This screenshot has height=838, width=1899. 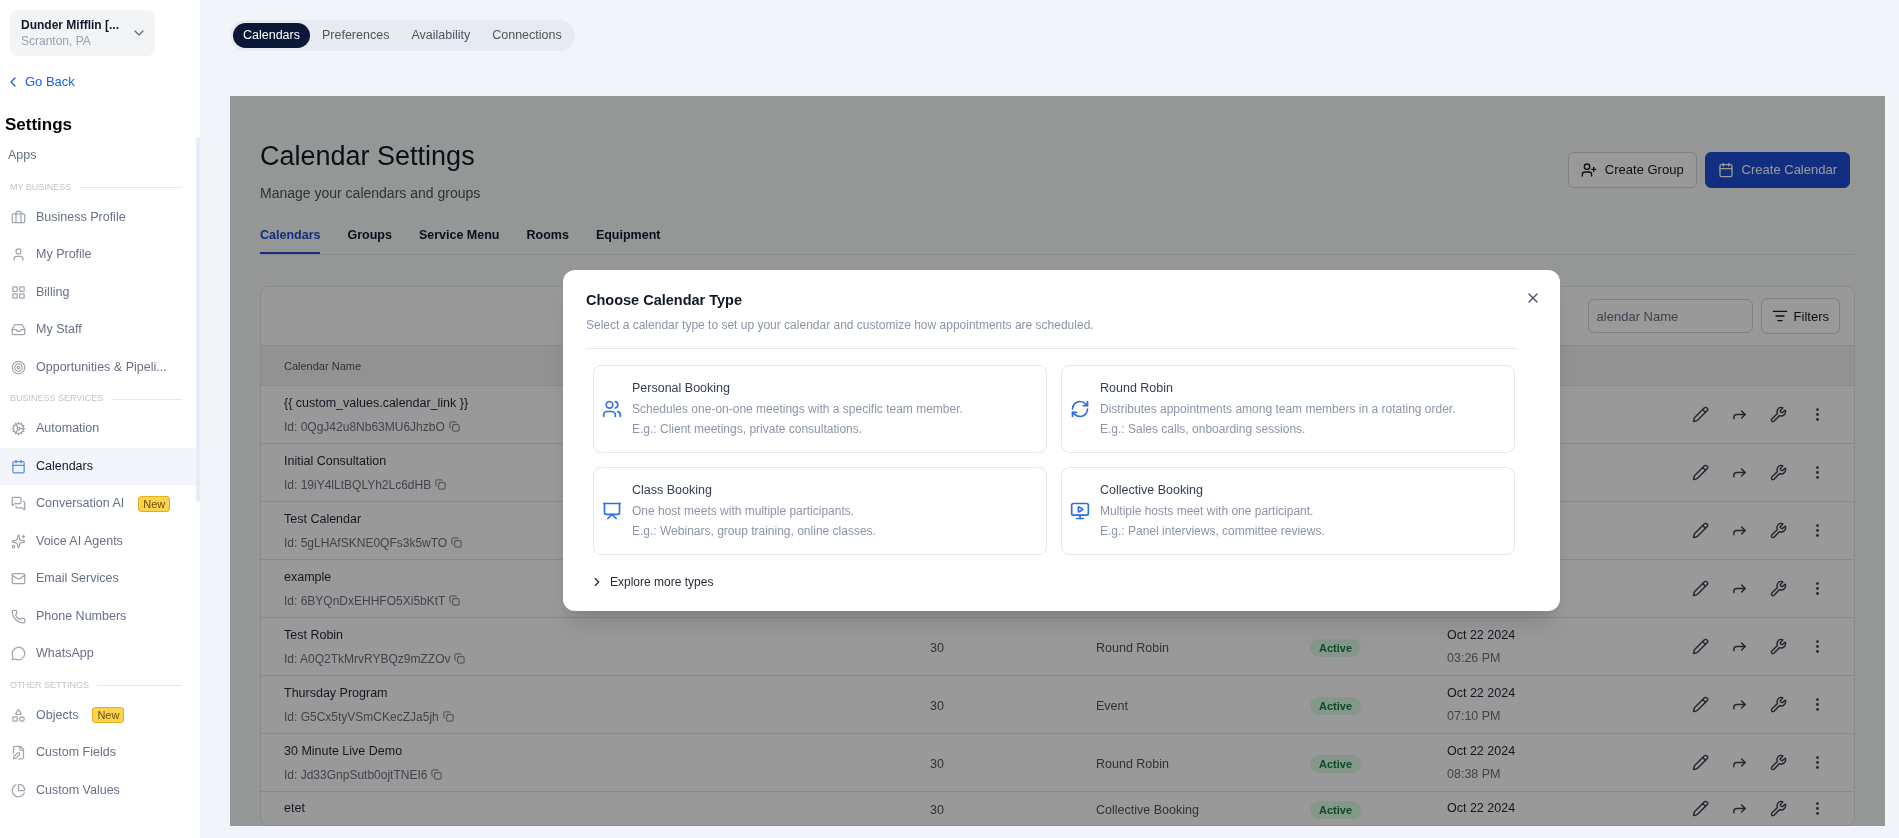 I want to click on sidebar-item-label: Voice AI Agents, so click(x=79, y=541).